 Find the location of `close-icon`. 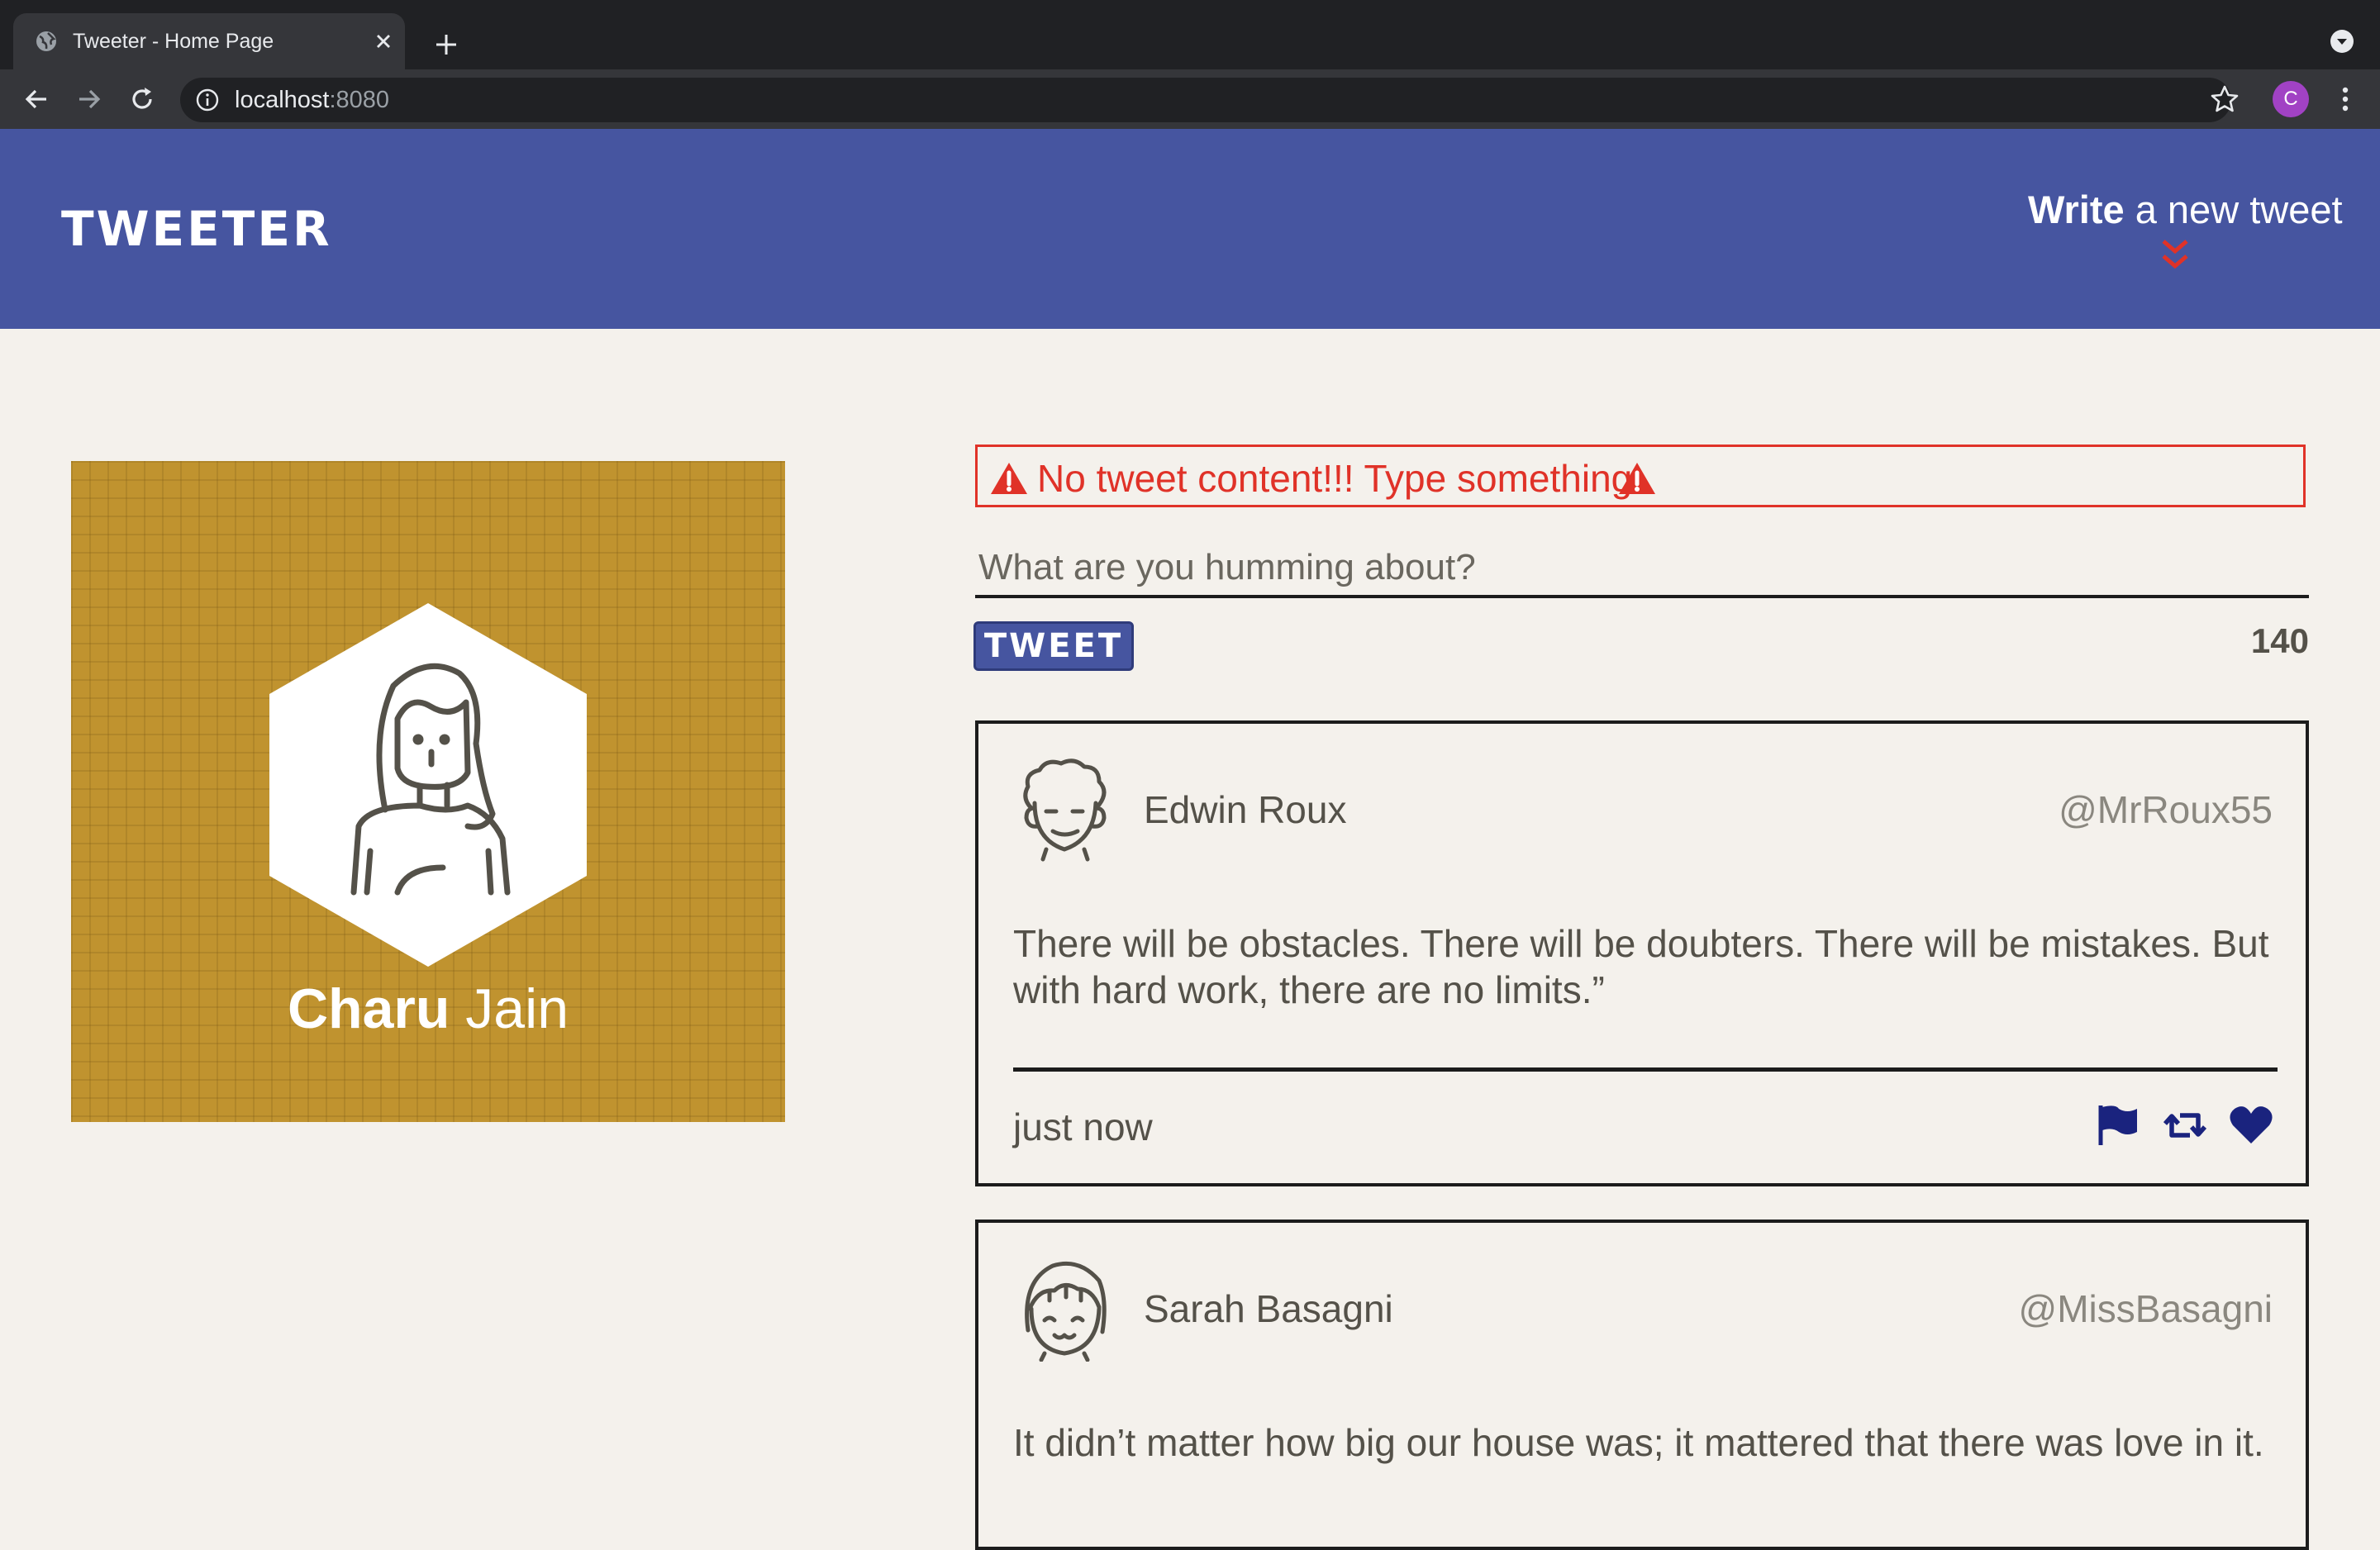

close-icon is located at coordinates (383, 41).